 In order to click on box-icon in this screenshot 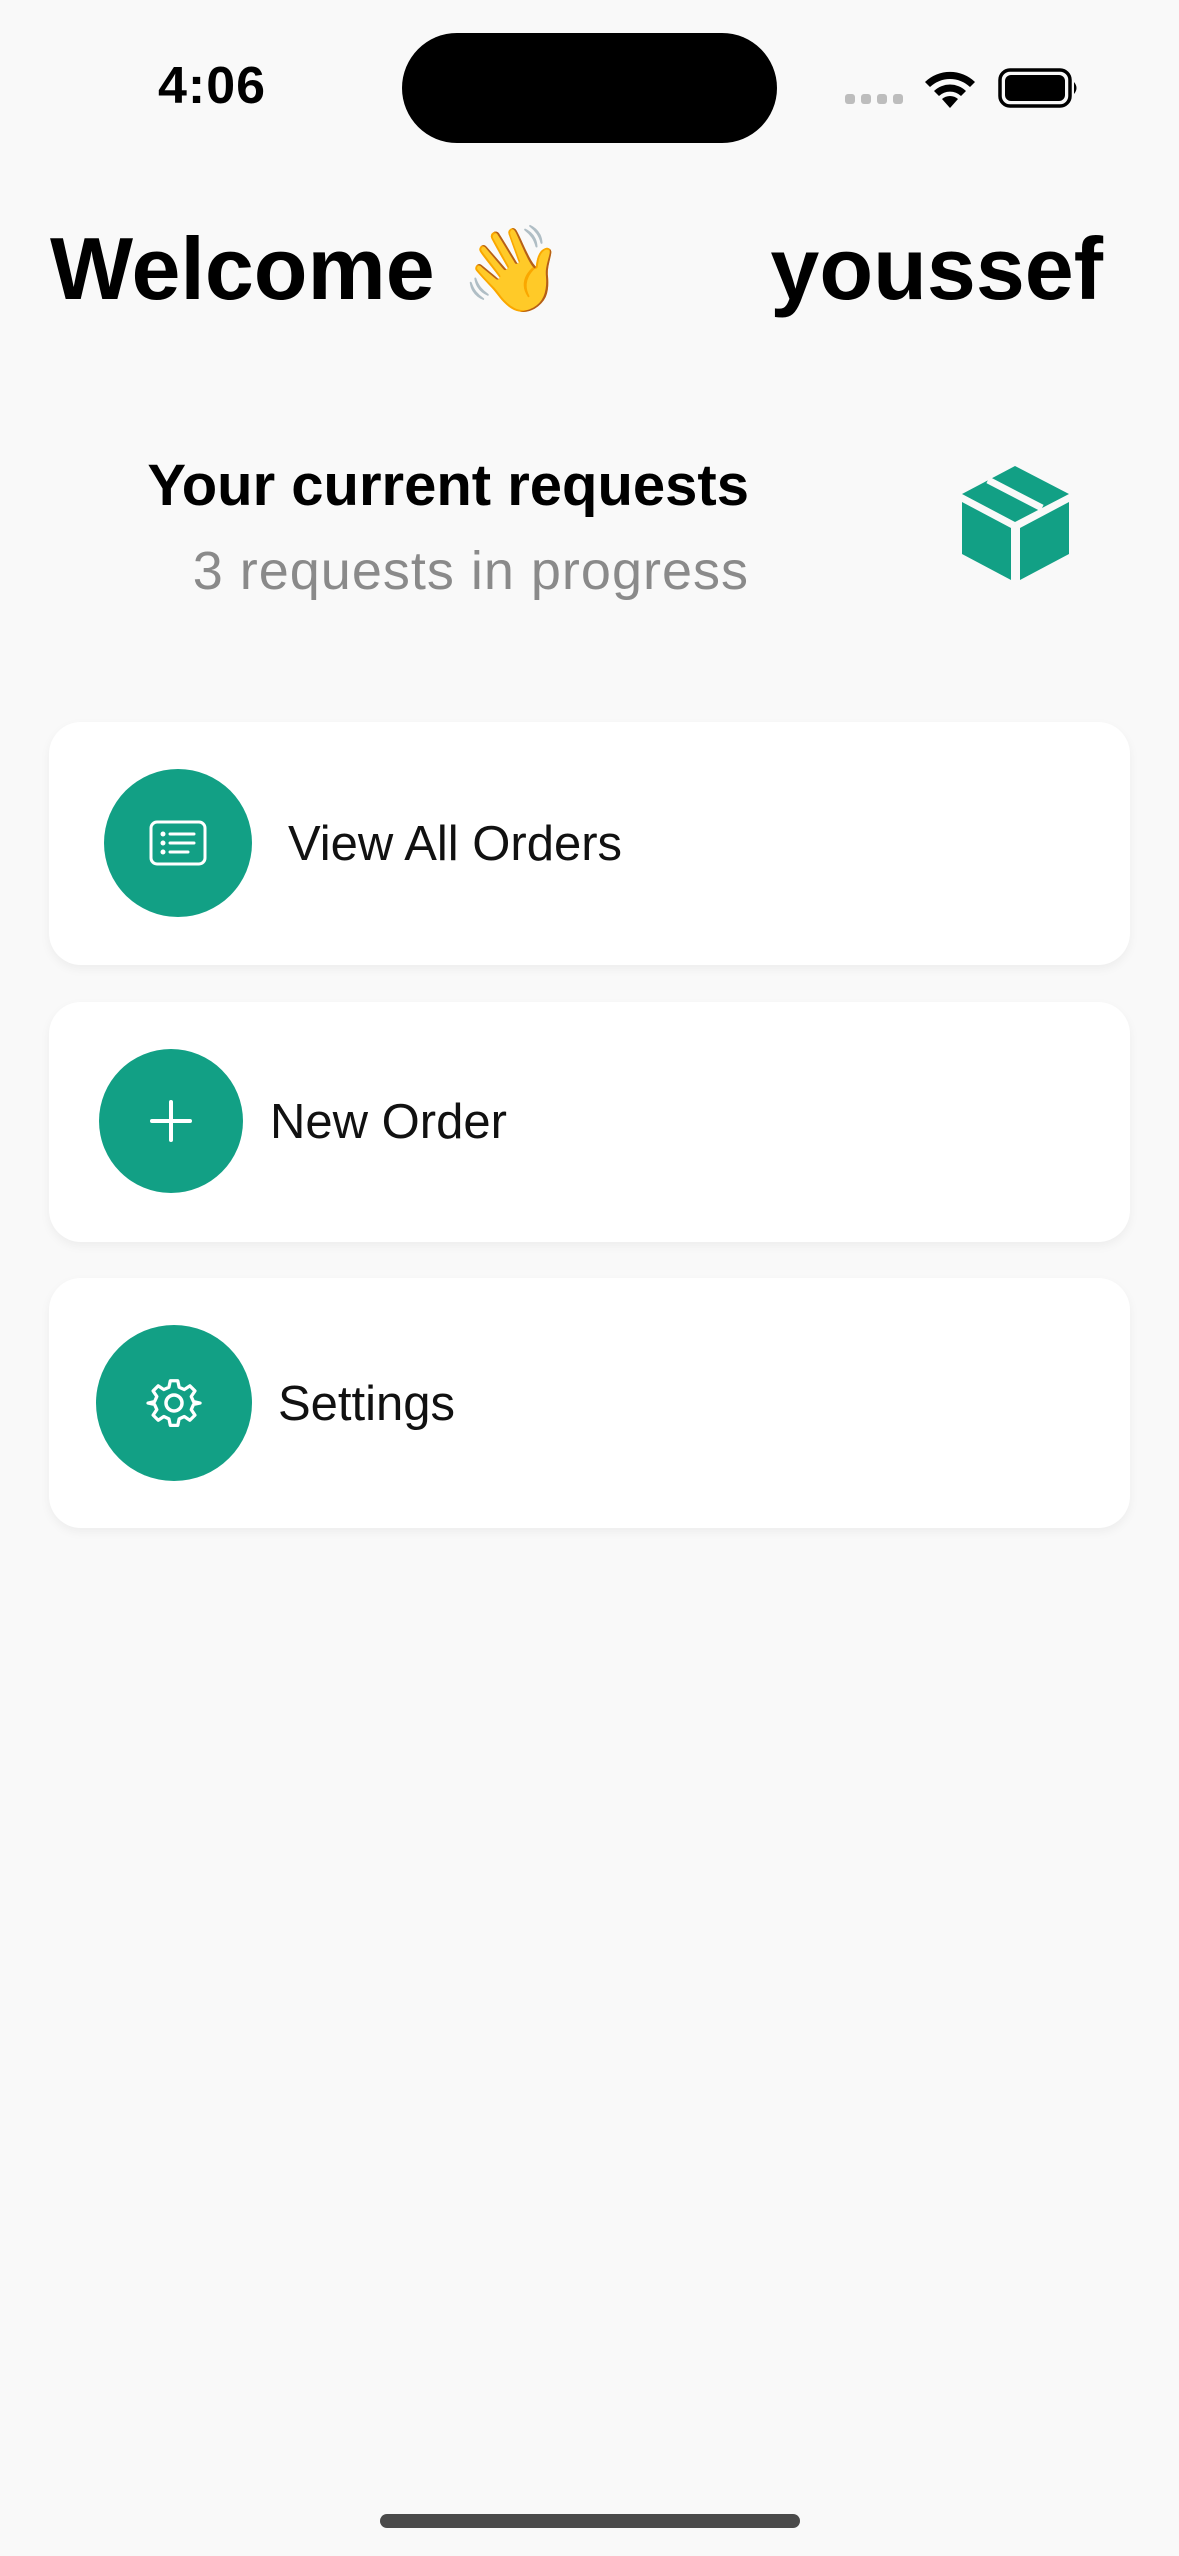, I will do `click(1015, 523)`.